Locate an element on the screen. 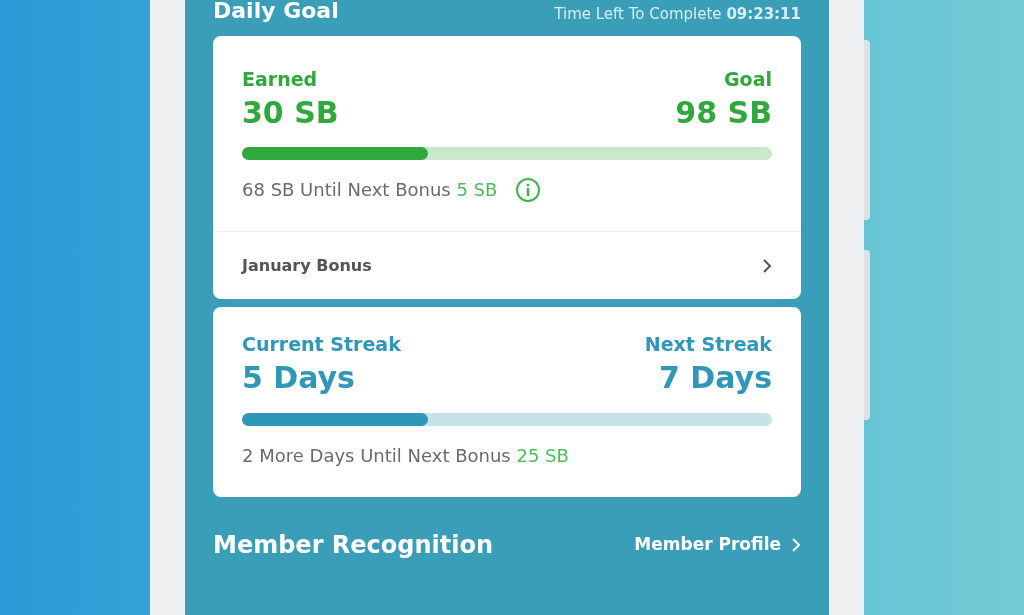 The height and width of the screenshot is (615, 1024). stat-label: Next Streak is located at coordinates (708, 345).